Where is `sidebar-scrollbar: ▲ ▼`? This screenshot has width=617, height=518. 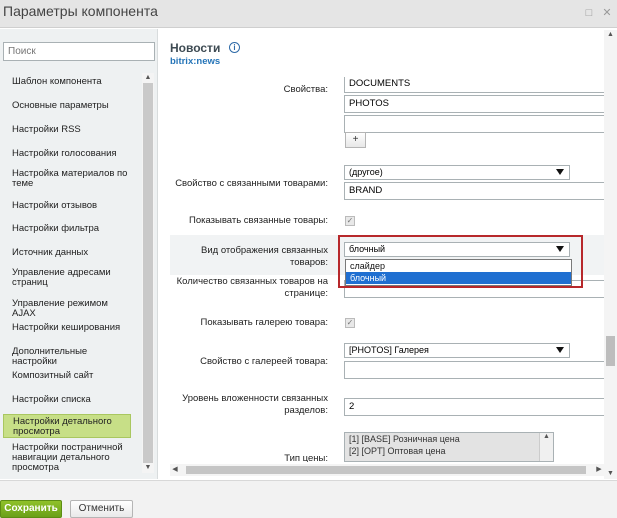
sidebar-scrollbar: ▲ ▼ is located at coordinates (148, 273).